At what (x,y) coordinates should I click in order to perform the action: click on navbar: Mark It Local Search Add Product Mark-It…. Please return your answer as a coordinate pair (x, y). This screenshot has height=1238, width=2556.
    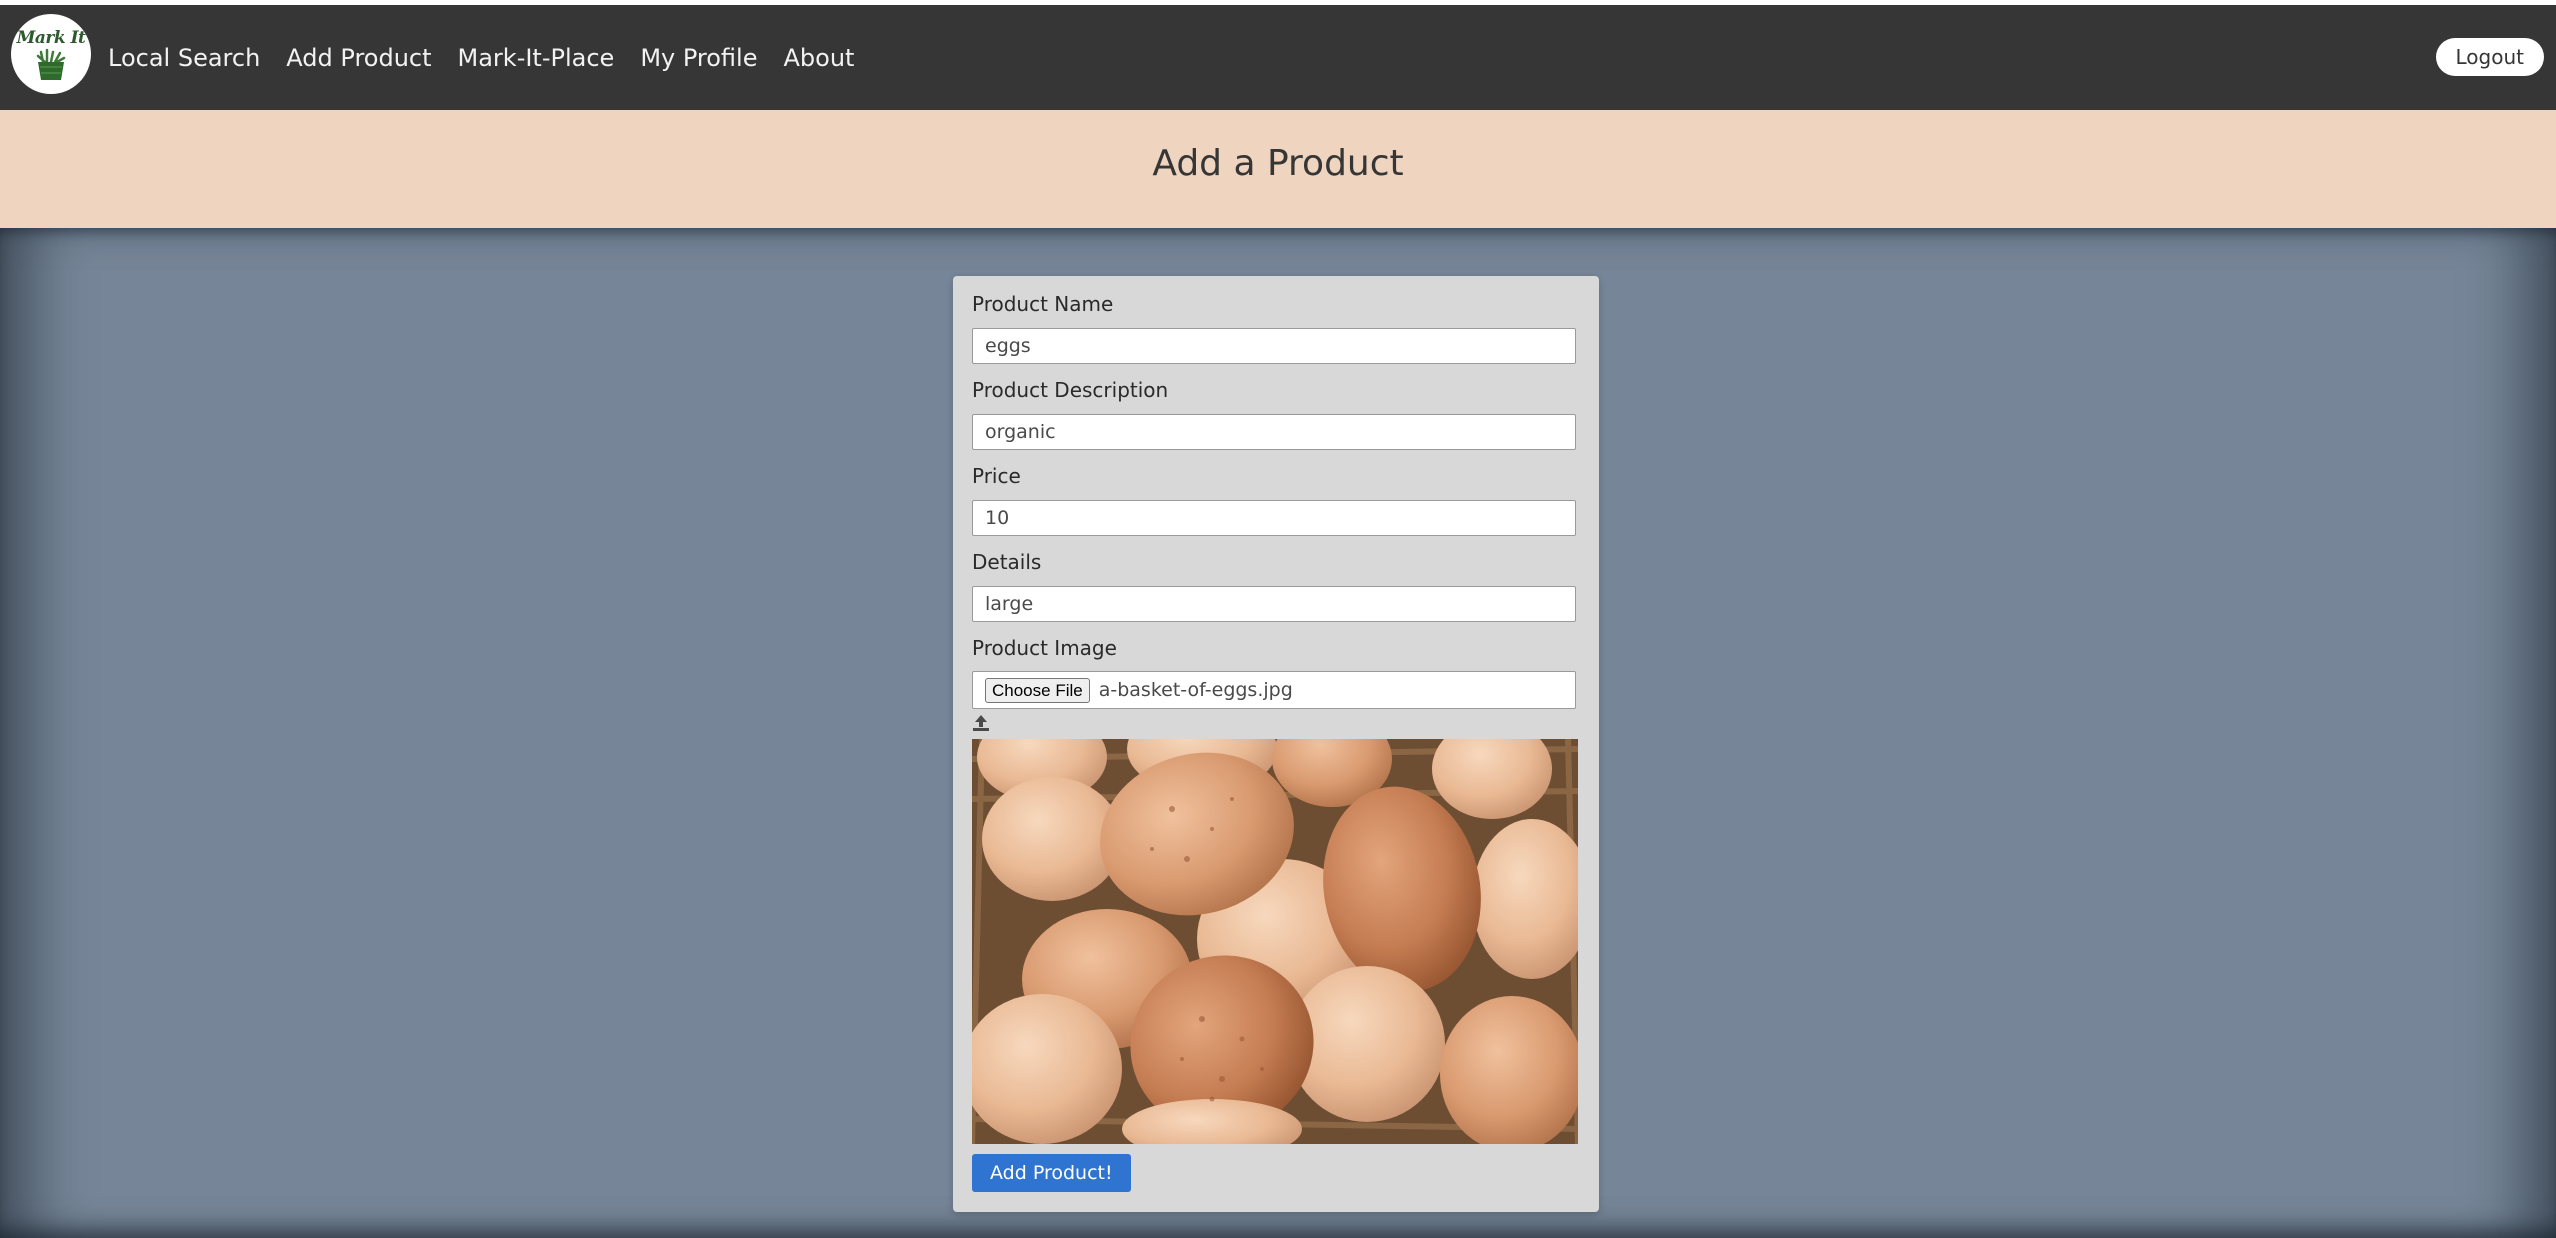
    Looking at the image, I should click on (1278, 57).